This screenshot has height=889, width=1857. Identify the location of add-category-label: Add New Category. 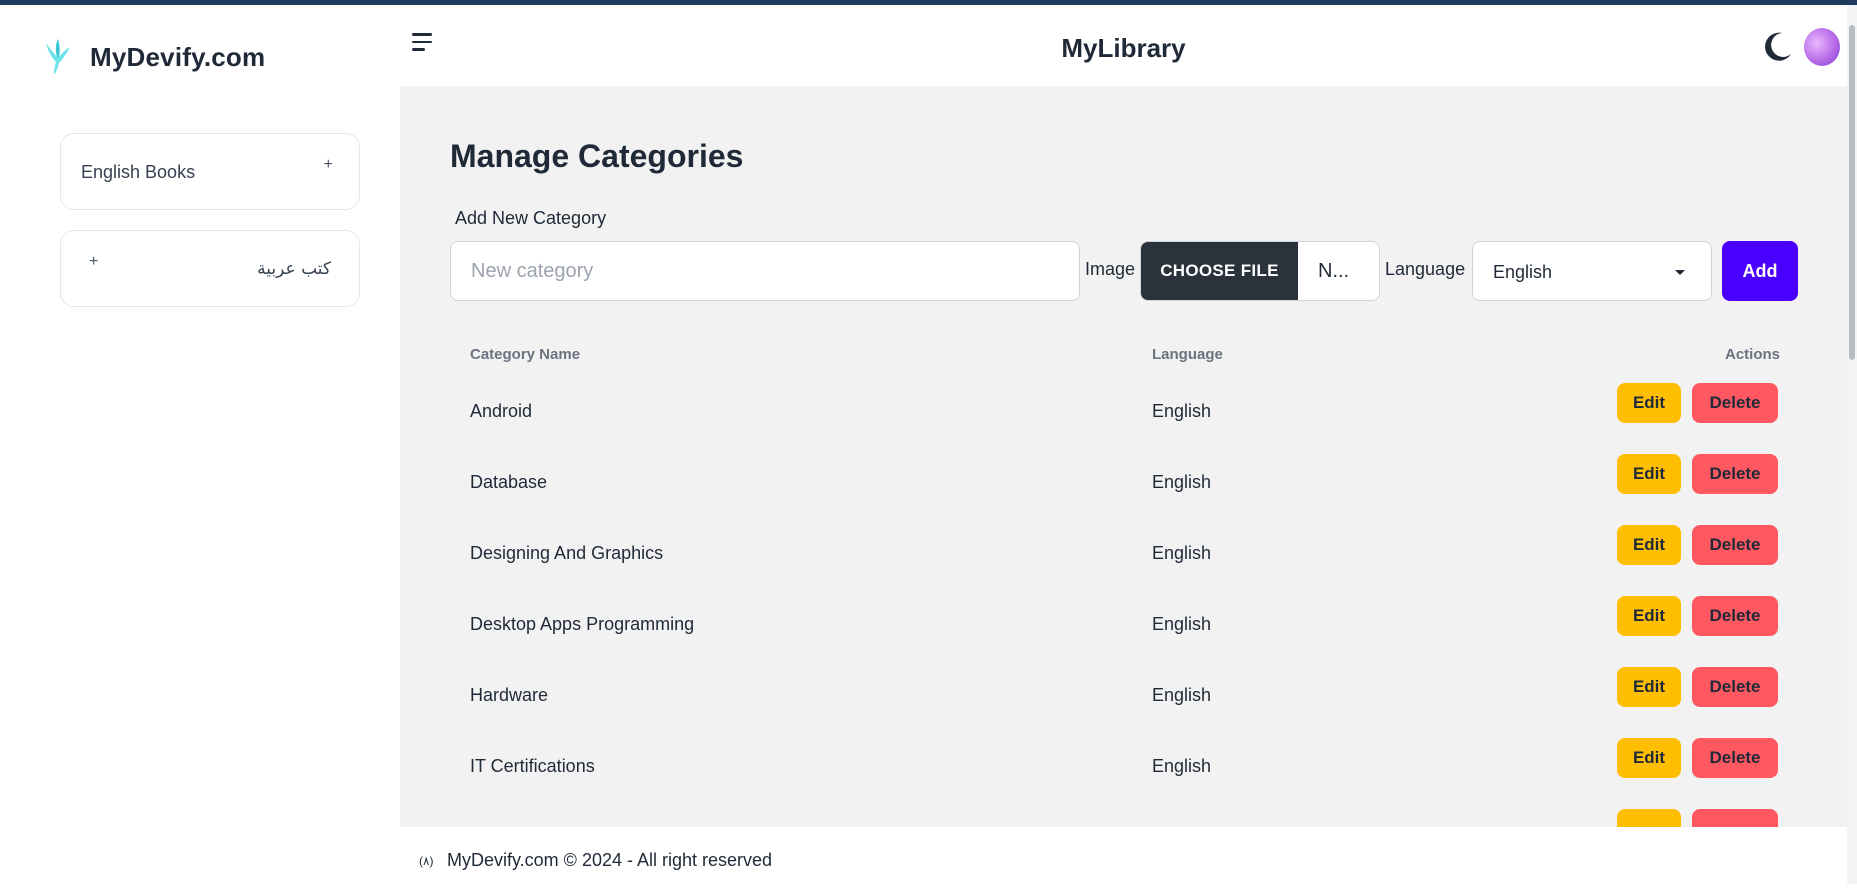
(531, 218).